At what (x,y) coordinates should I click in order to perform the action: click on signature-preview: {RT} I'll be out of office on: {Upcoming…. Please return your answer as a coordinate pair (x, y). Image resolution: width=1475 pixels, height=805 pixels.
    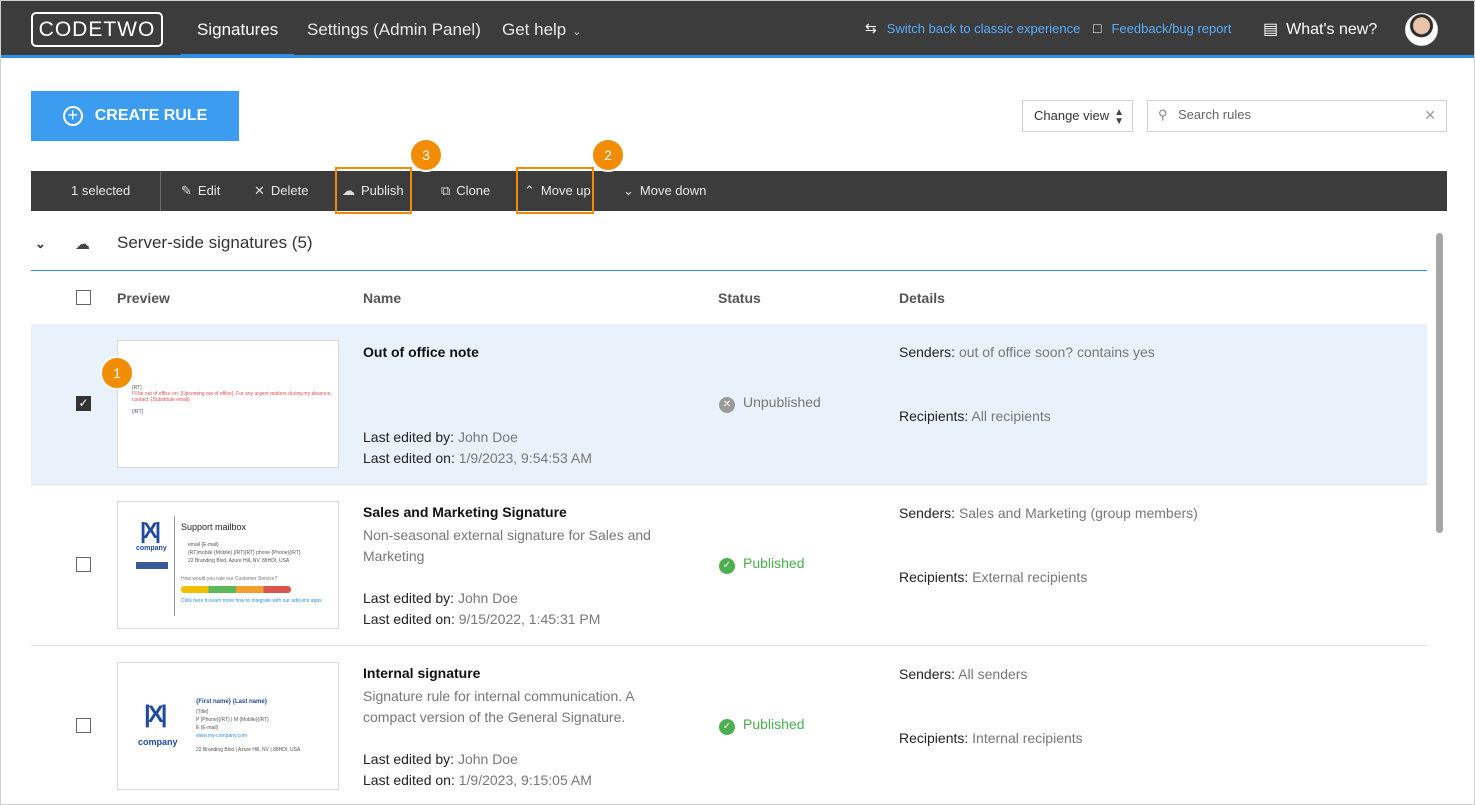
    Looking at the image, I should click on (228, 404).